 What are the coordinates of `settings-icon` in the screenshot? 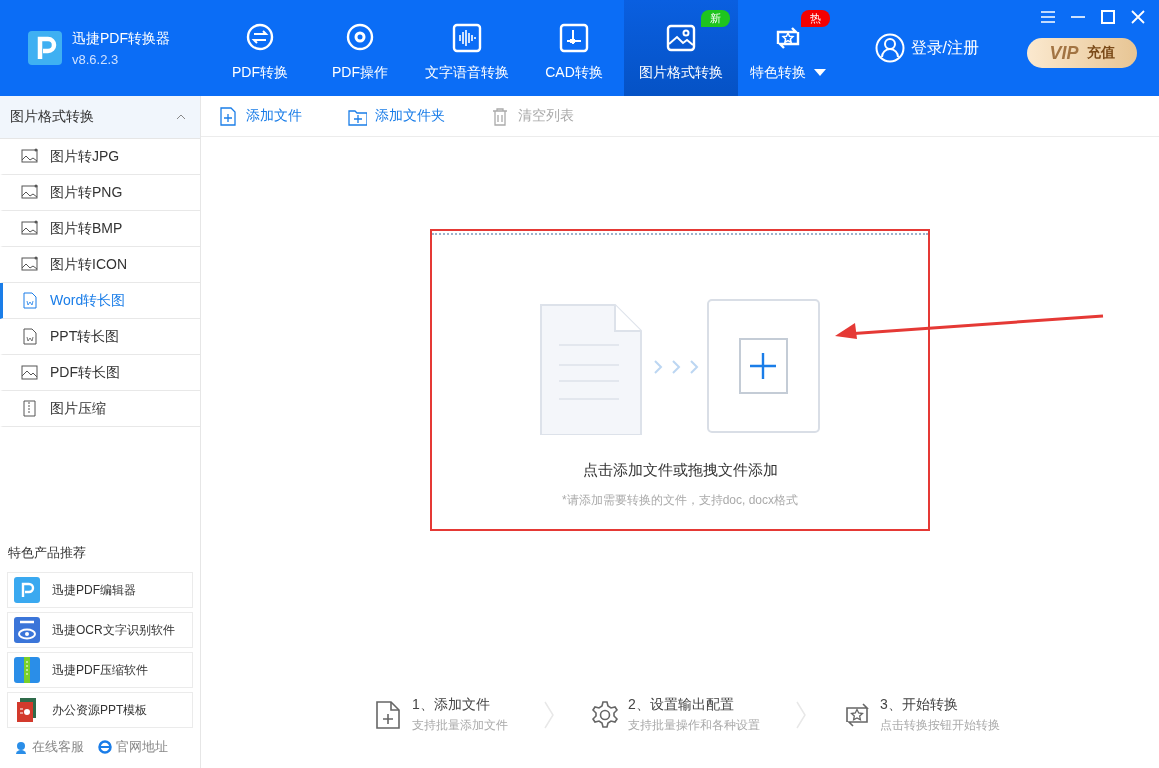 It's located at (605, 715).